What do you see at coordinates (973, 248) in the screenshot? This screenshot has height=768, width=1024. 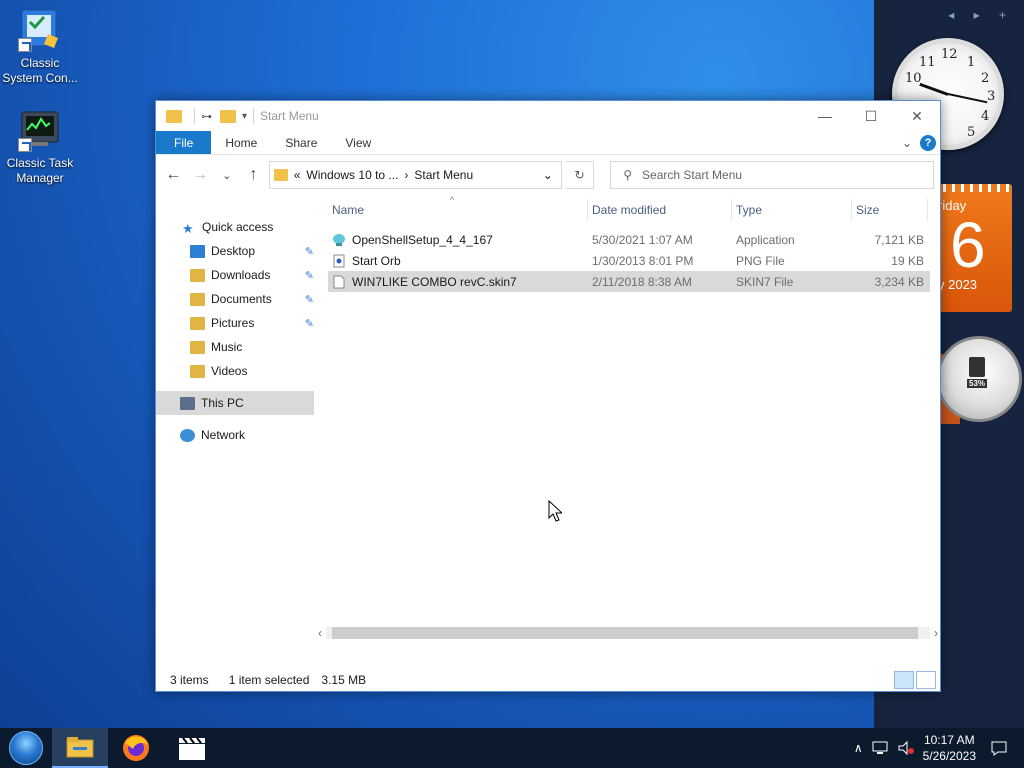 I see `calendar-gadget: riday 6 y 2023` at bounding box center [973, 248].